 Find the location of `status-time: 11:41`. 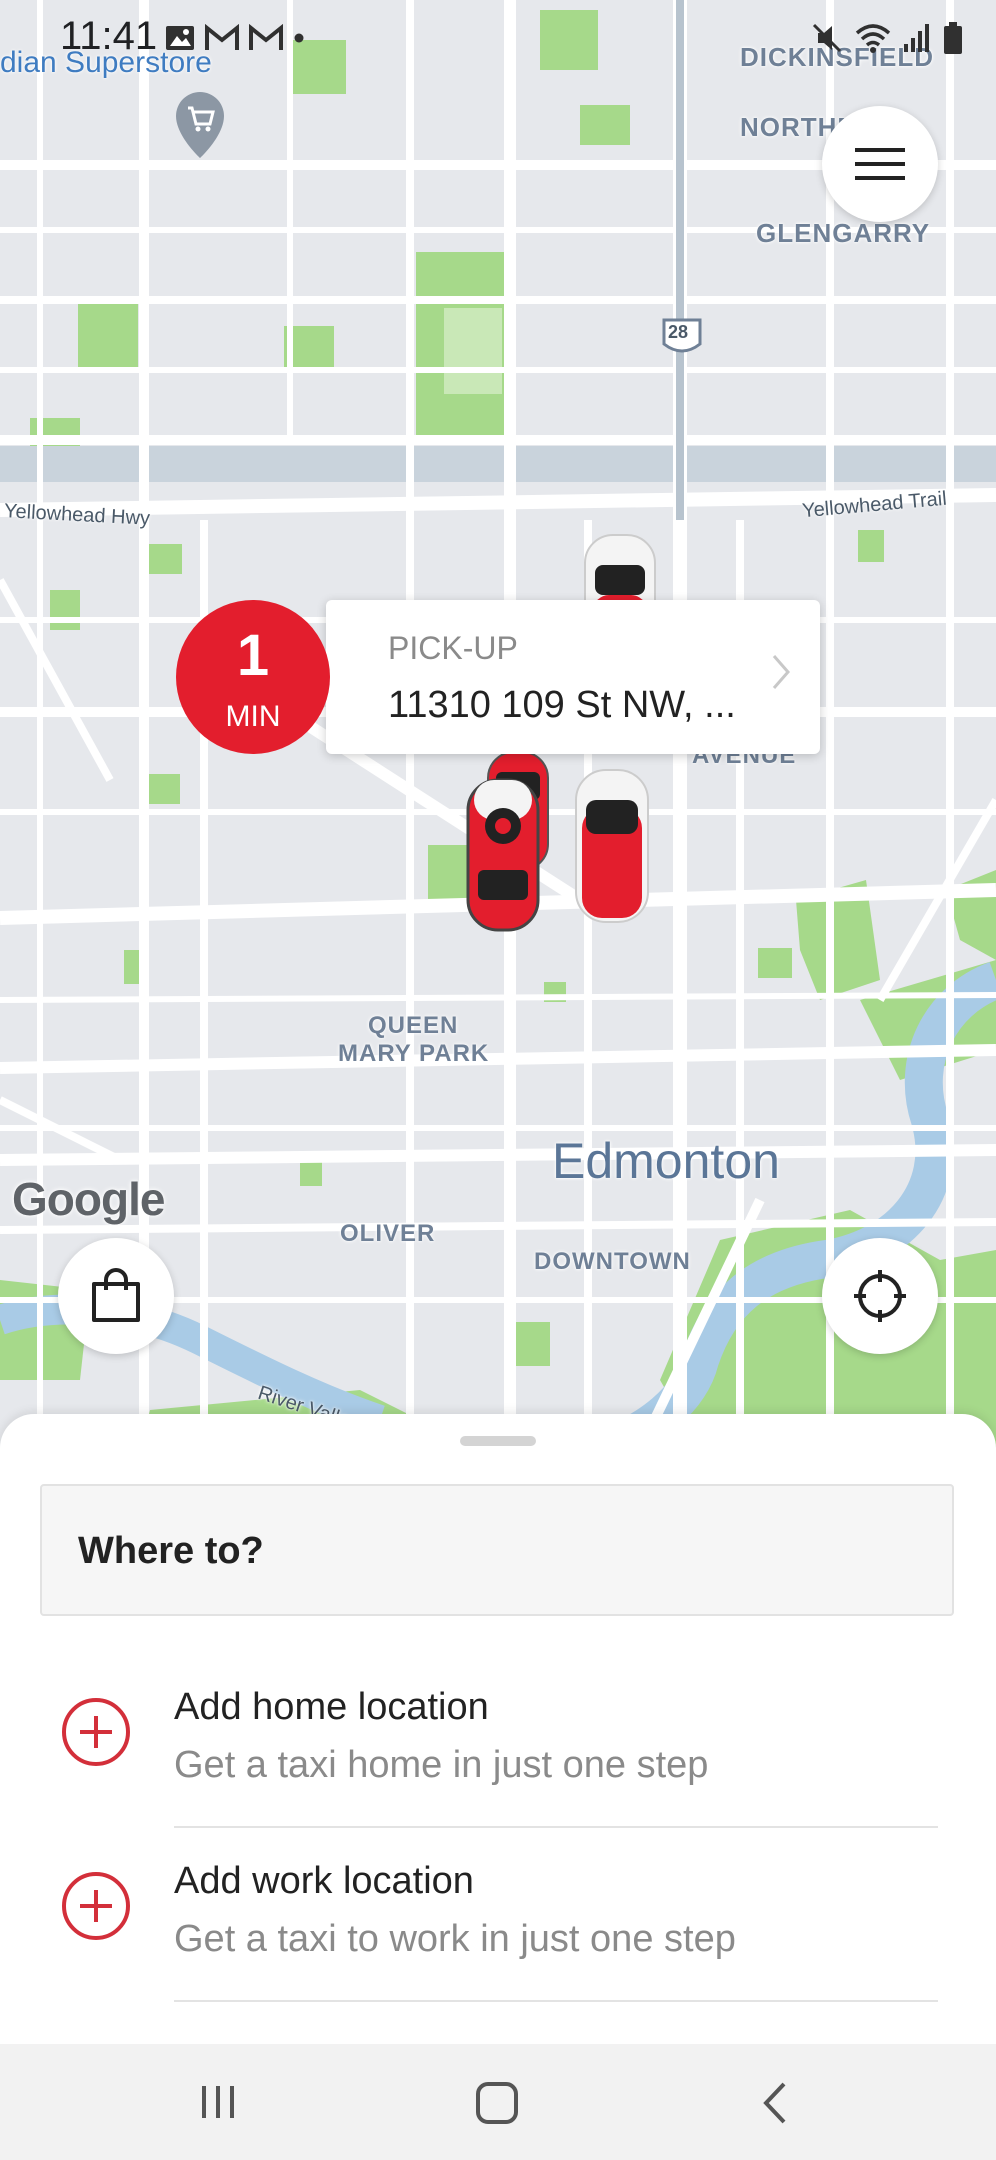

status-time: 11:41 is located at coordinates (109, 36).